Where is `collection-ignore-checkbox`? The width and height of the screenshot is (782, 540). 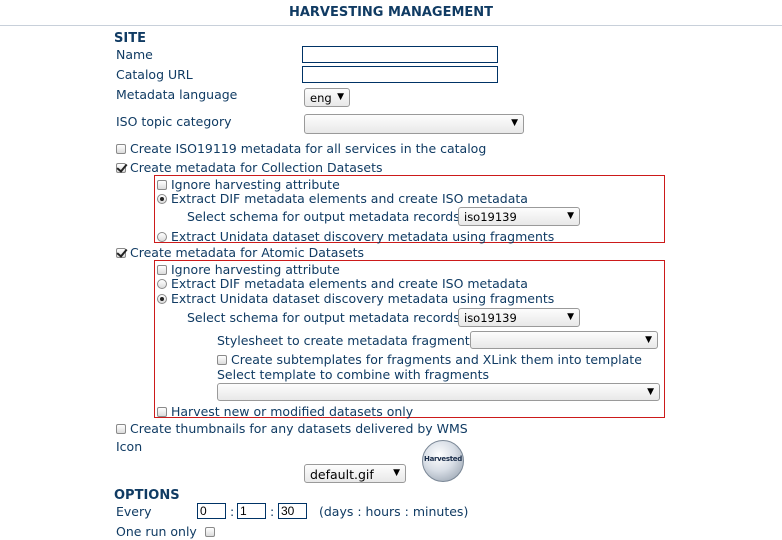 collection-ignore-checkbox is located at coordinates (162, 185).